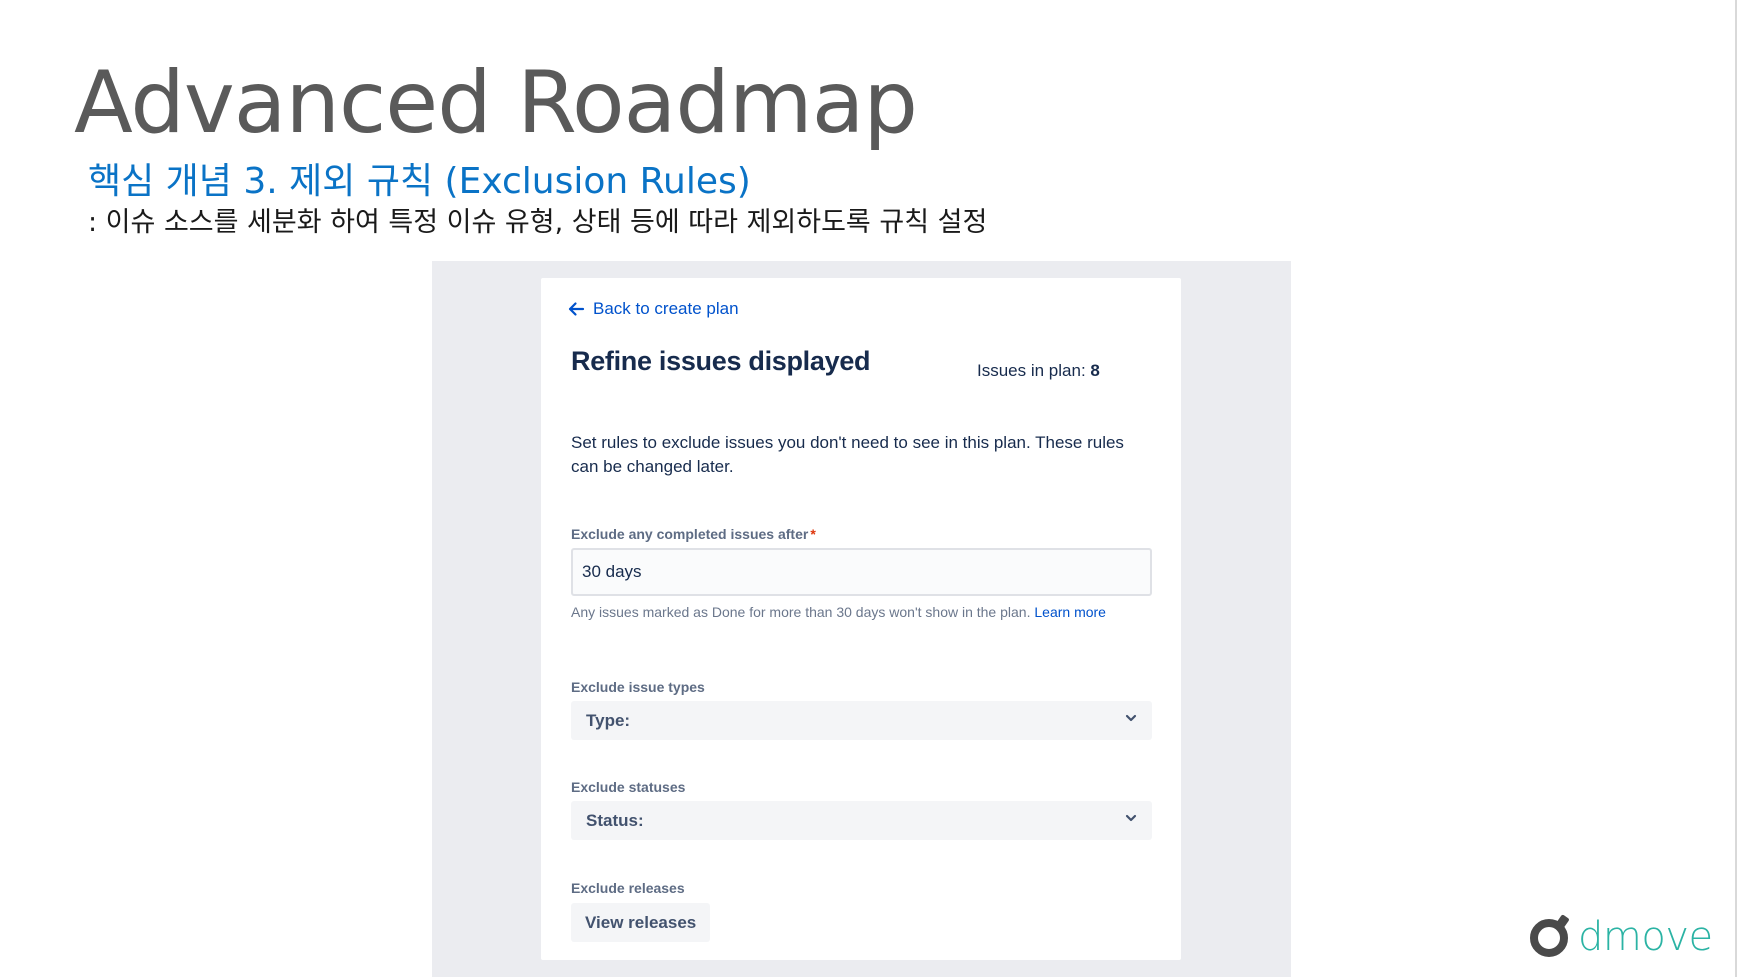  Describe the element at coordinates (721, 361) in the screenshot. I see `panel-title: Refine issues displayed` at that location.